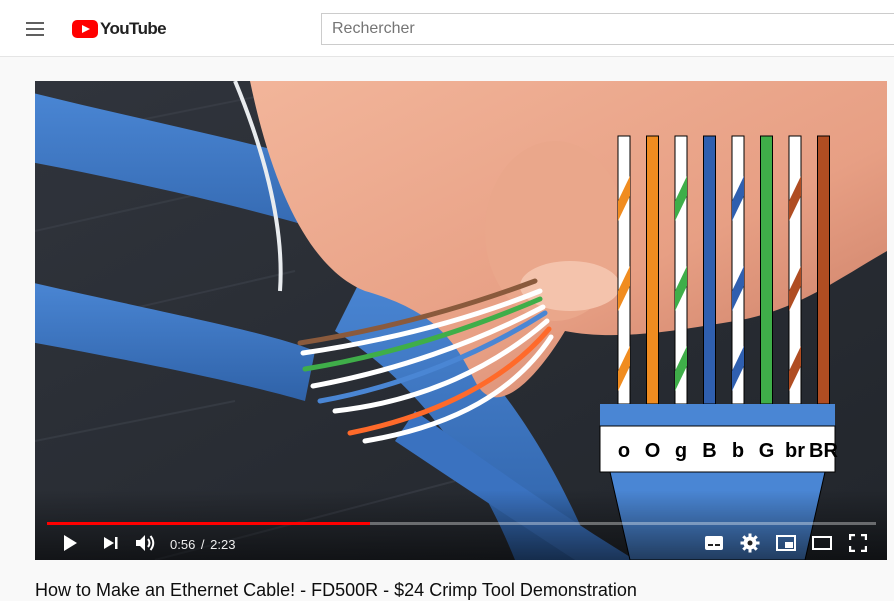  Describe the element at coordinates (70, 543) in the screenshot. I see `play-icon` at that location.